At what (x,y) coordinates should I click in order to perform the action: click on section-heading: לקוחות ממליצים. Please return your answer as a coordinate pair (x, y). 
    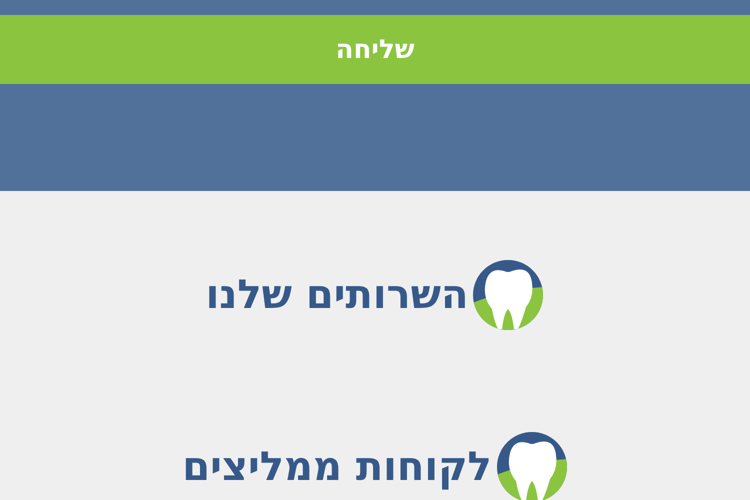
    Looking at the image, I should click on (337, 467).